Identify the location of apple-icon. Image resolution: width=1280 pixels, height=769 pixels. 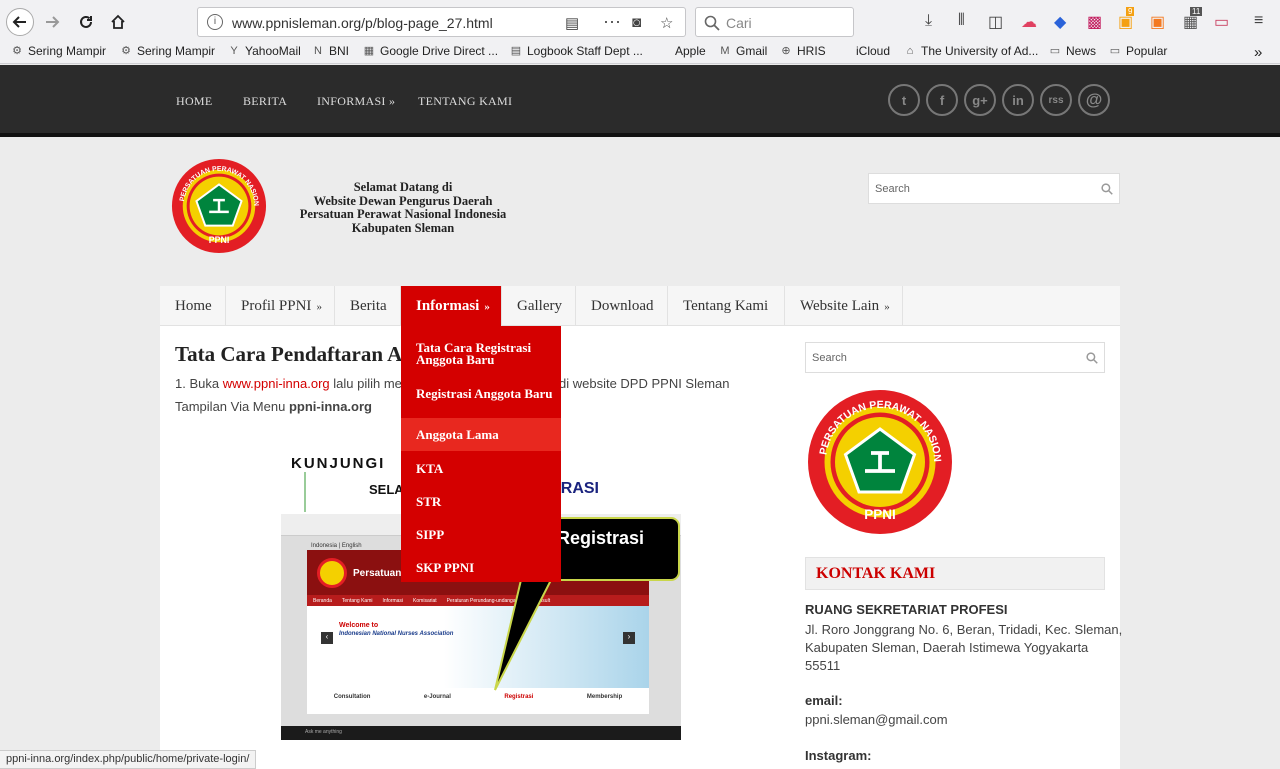
(845, 51).